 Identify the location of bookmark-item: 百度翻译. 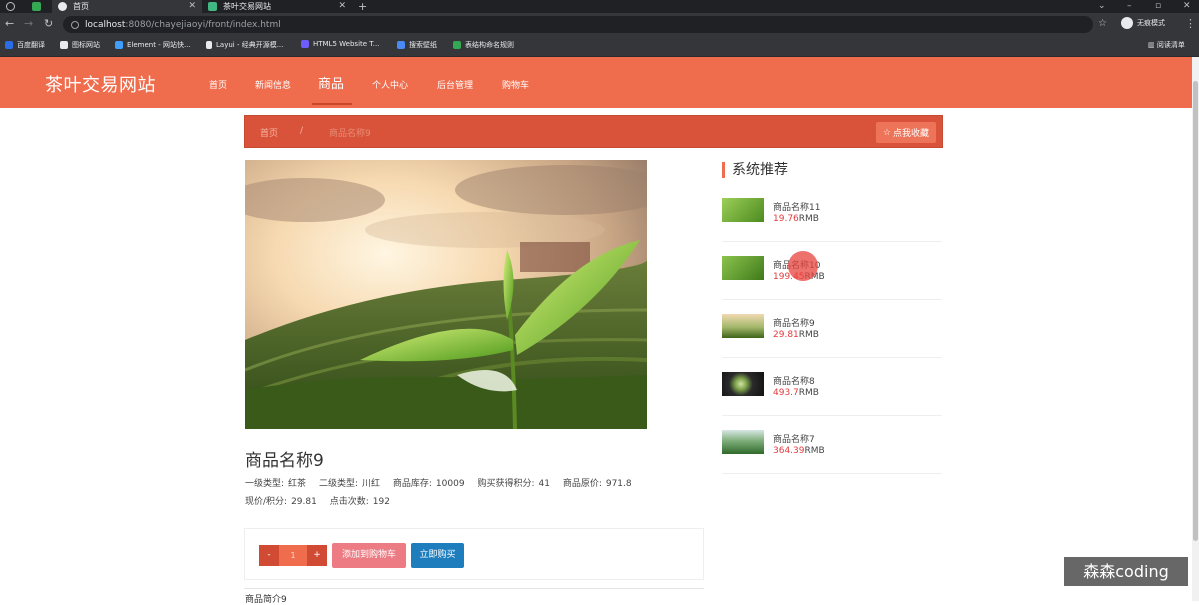
(25, 45).